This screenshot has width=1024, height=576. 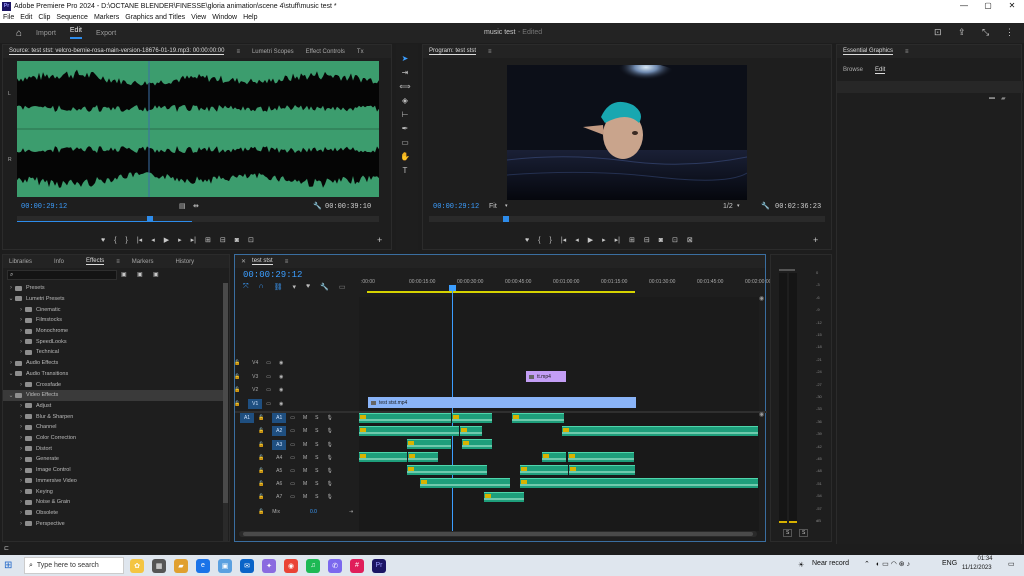 I want to click on mix-value: 0.0, so click(x=313, y=512).